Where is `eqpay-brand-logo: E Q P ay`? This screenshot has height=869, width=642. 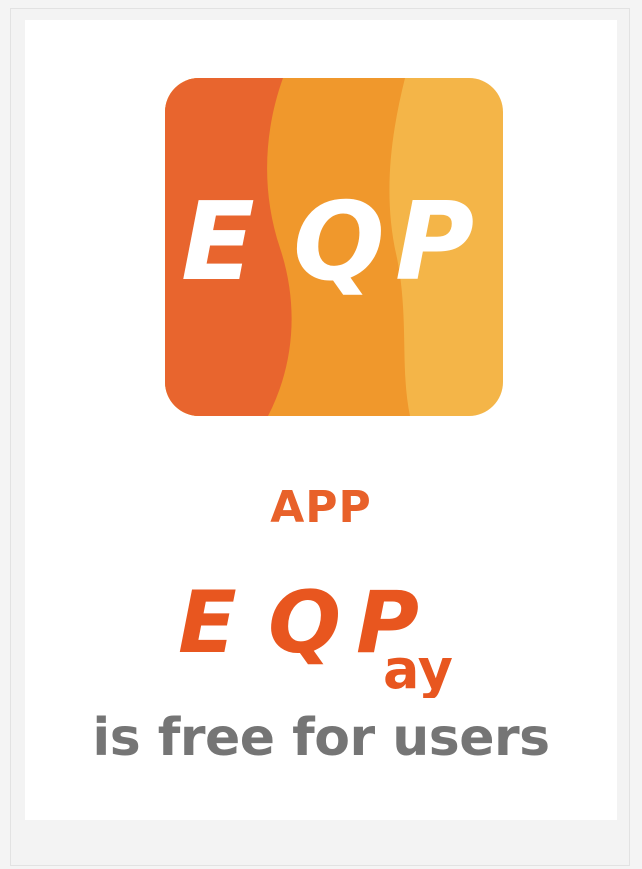
eqpay-brand-logo: E Q P ay is located at coordinates (315, 639).